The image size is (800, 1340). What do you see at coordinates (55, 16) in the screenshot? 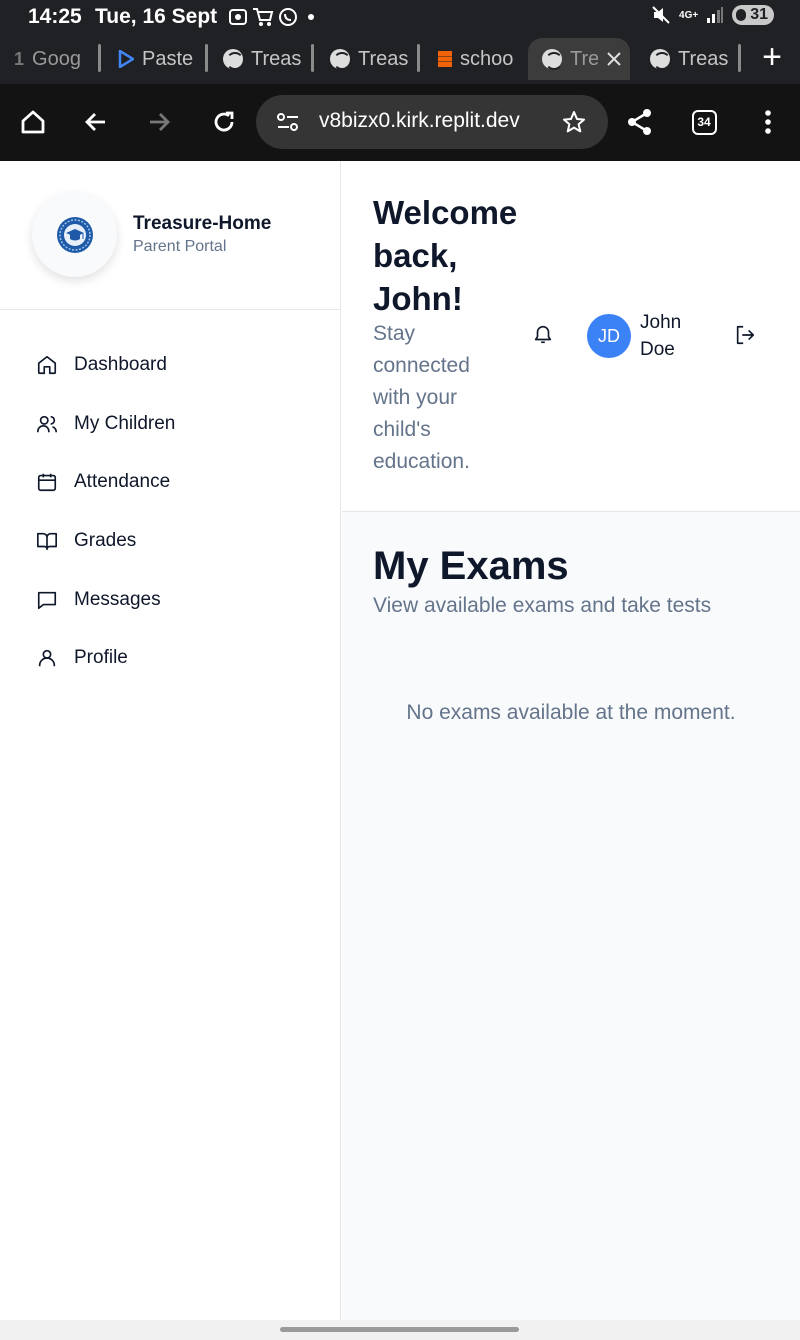
I see `status-time: 14:25` at bounding box center [55, 16].